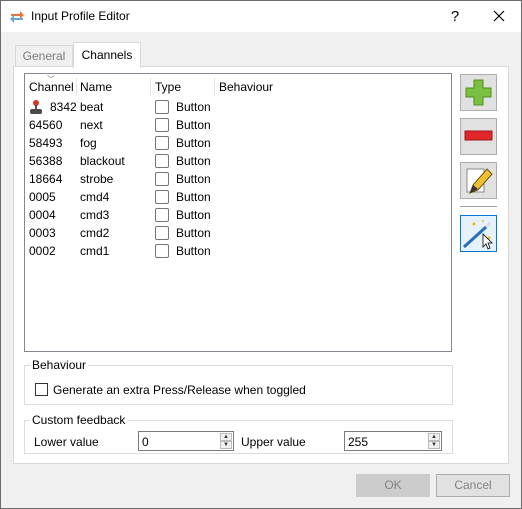 This screenshot has height=509, width=522. I want to click on table-row: 58493 fog Button, so click(238, 143).